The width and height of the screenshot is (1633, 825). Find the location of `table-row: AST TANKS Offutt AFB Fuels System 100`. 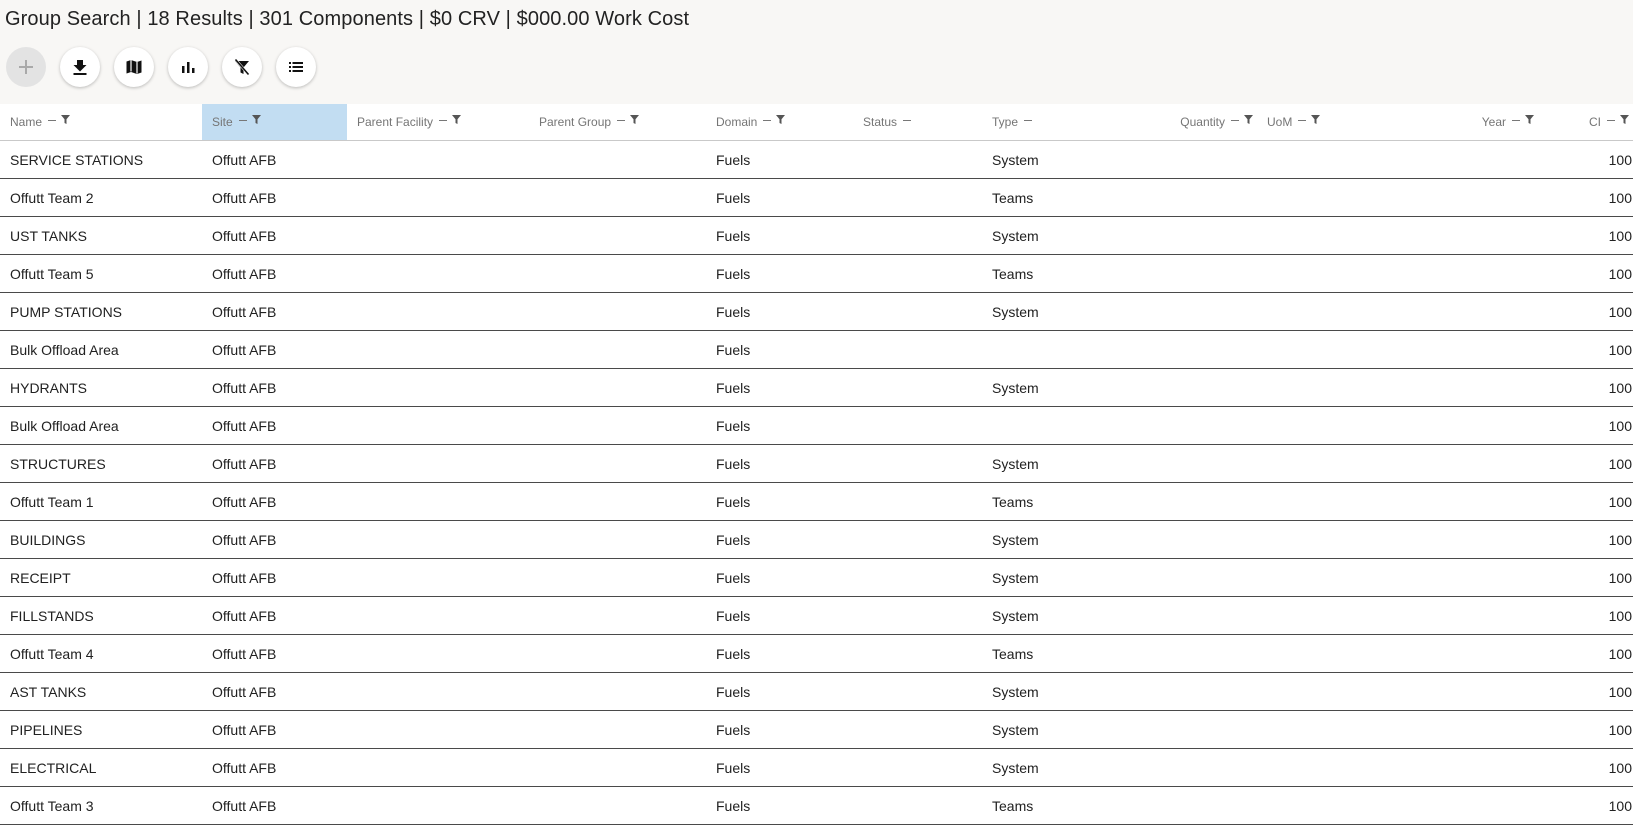

table-row: AST TANKS Offutt AFB Fuels System 100 is located at coordinates (816, 691).